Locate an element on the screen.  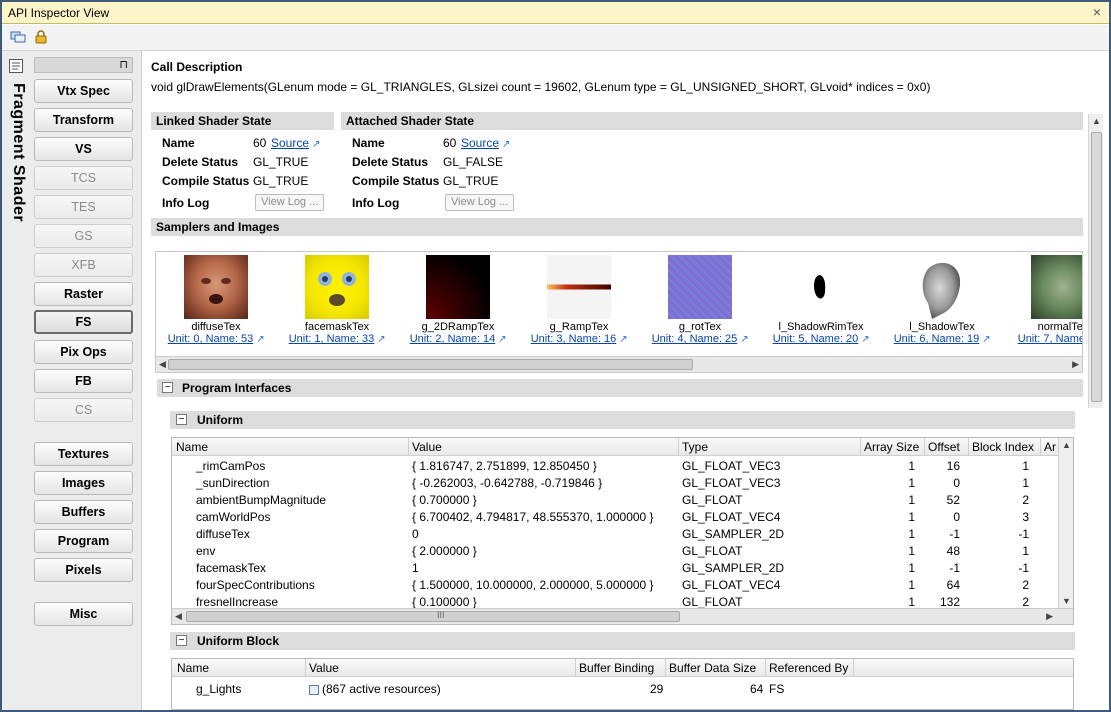
sampler-unit-text: Unit: 1, Name: 33 is located at coordinates (332, 339).